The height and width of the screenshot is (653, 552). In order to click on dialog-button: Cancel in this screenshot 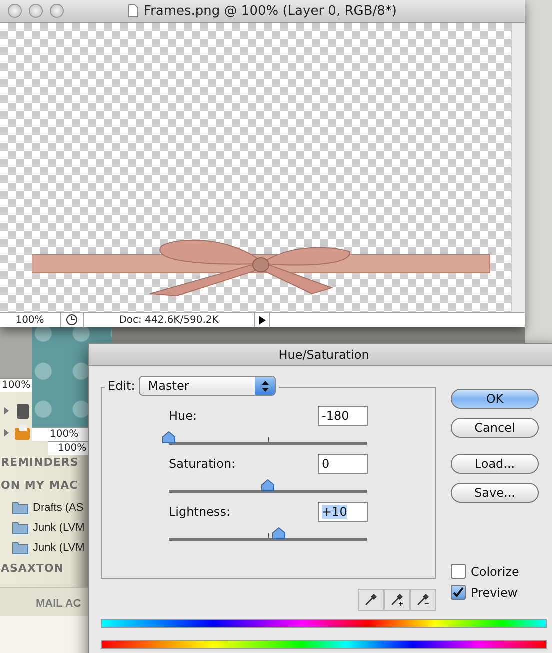, I will do `click(495, 428)`.